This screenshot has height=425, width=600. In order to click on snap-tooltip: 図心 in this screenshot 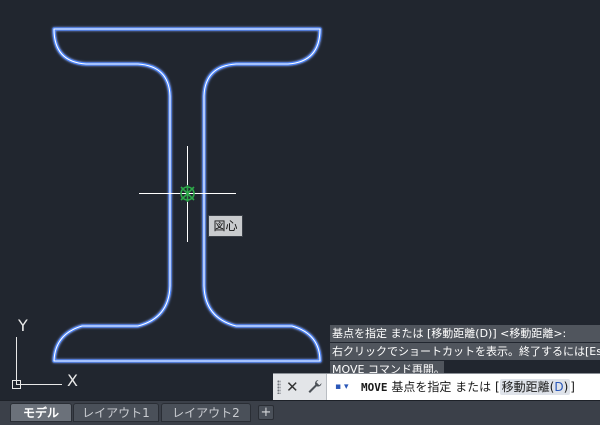, I will do `click(225, 226)`.